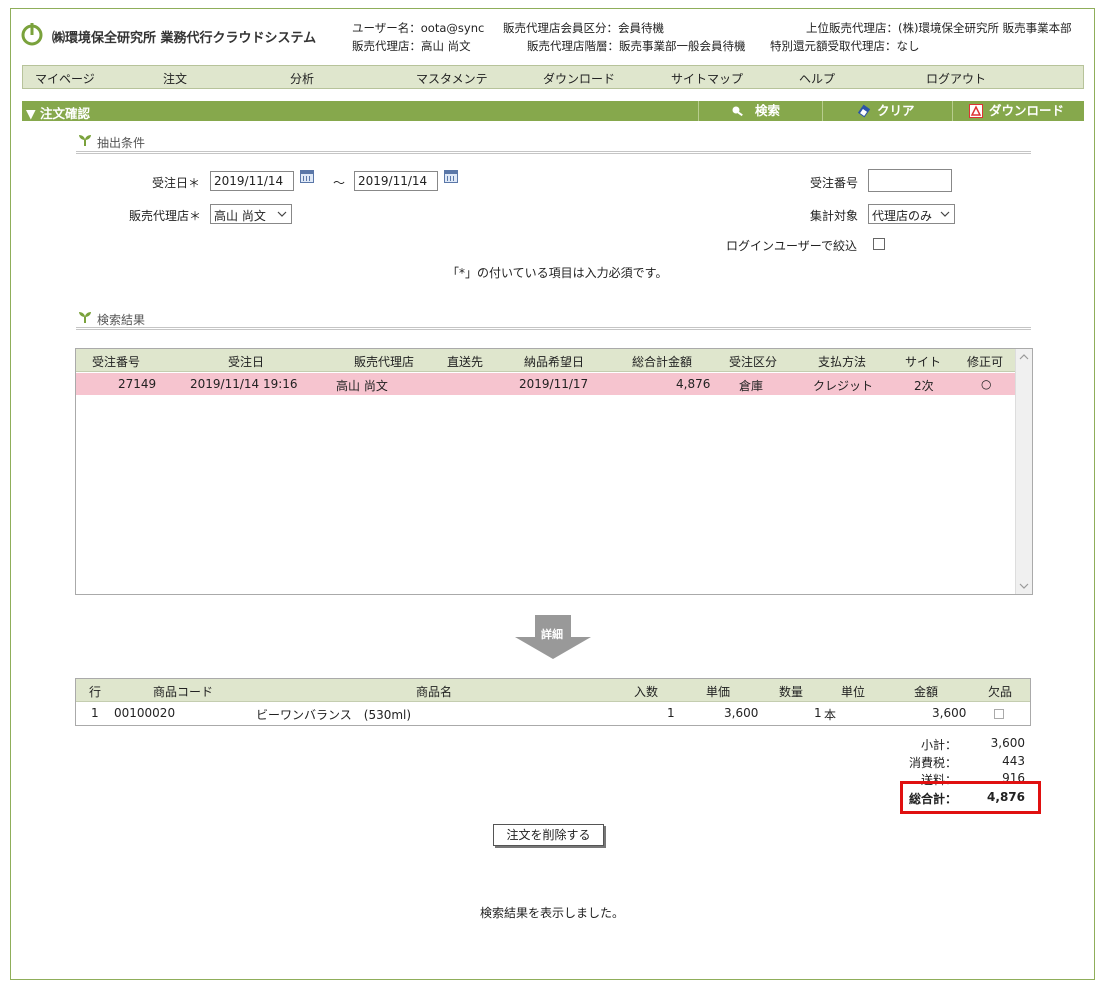 The height and width of the screenshot is (990, 1106). What do you see at coordinates (184, 38) in the screenshot?
I see `app-title: ㈱環境保全研究所 業務代行クラウドシステム` at bounding box center [184, 38].